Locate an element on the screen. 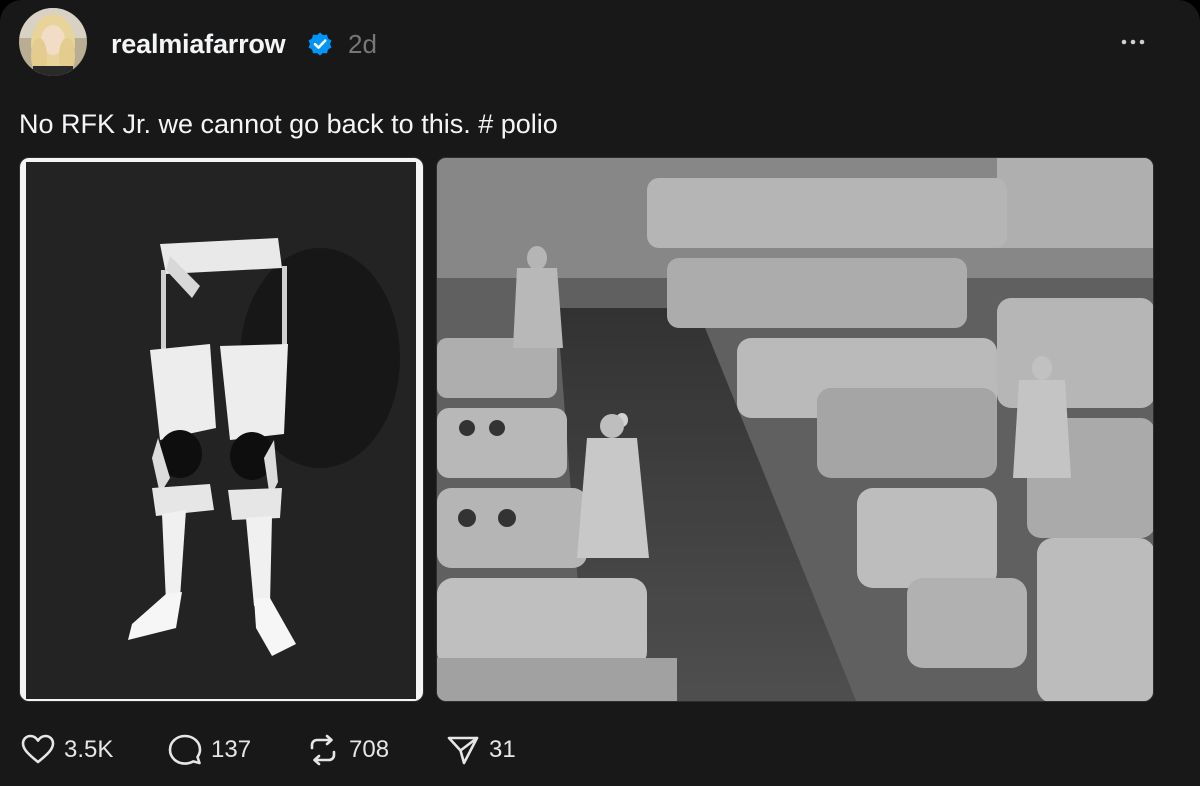 The height and width of the screenshot is (786, 1200). more-dots-icon is located at coordinates (1133, 42).